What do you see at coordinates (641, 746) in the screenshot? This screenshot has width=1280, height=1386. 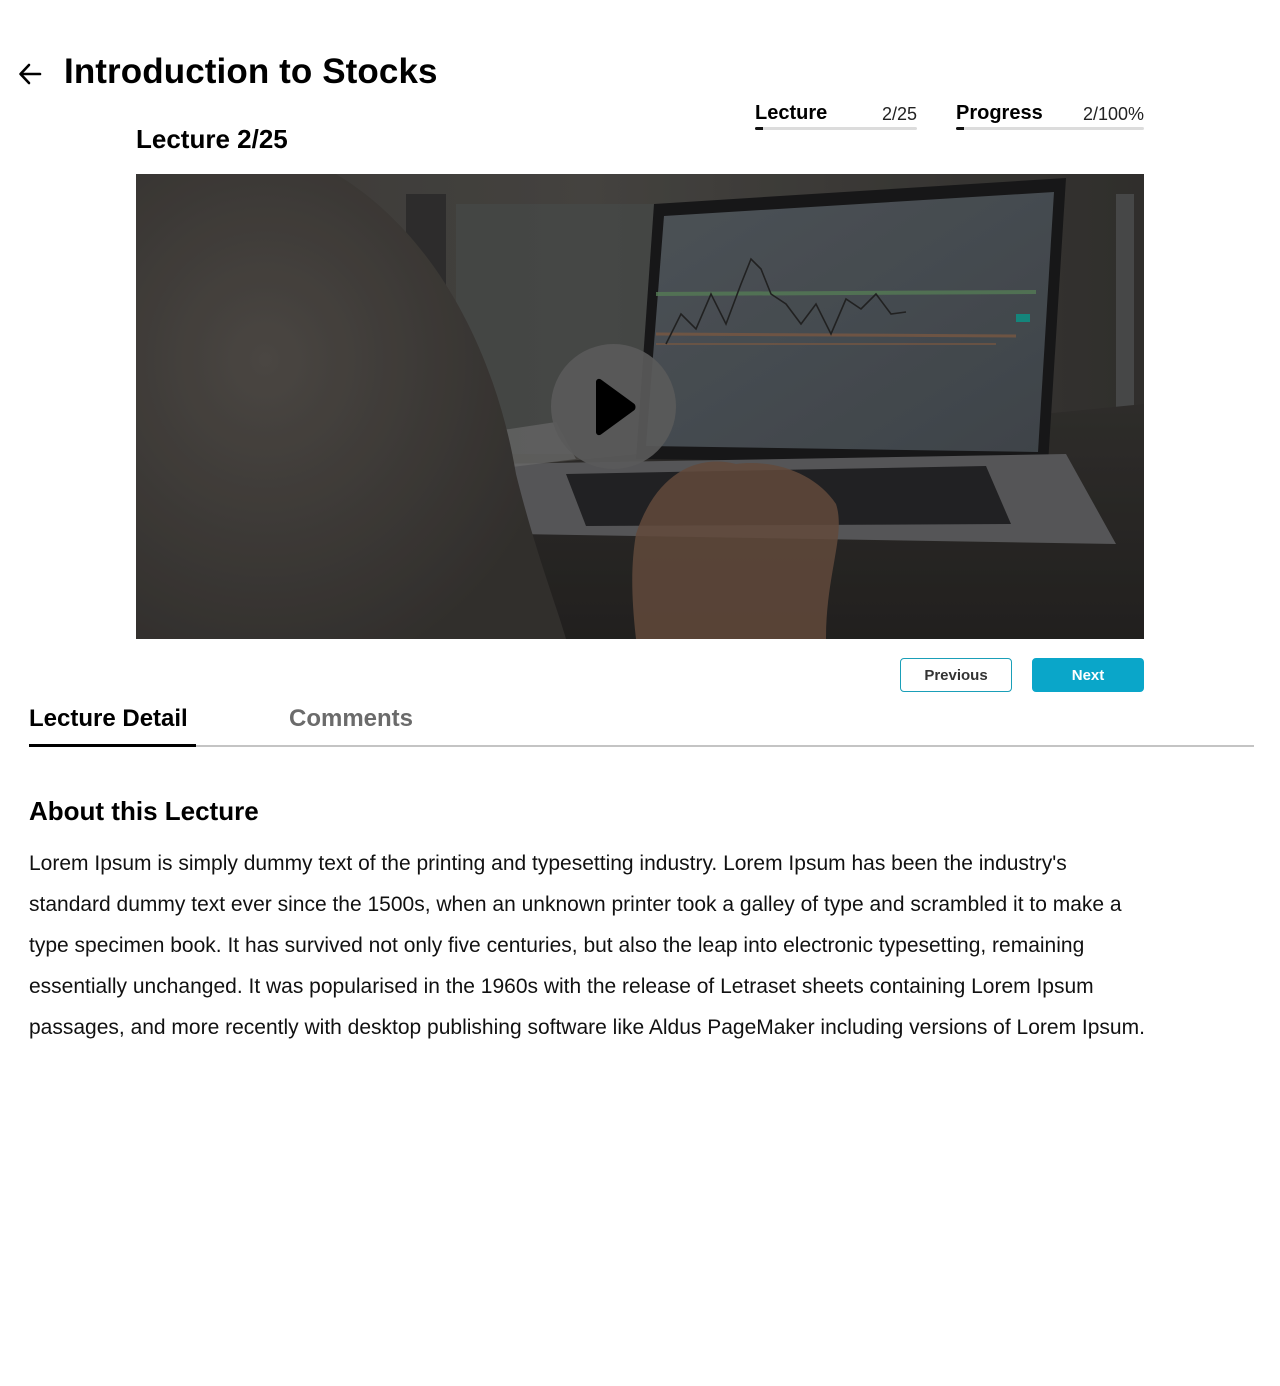 I see `tabs-divider` at bounding box center [641, 746].